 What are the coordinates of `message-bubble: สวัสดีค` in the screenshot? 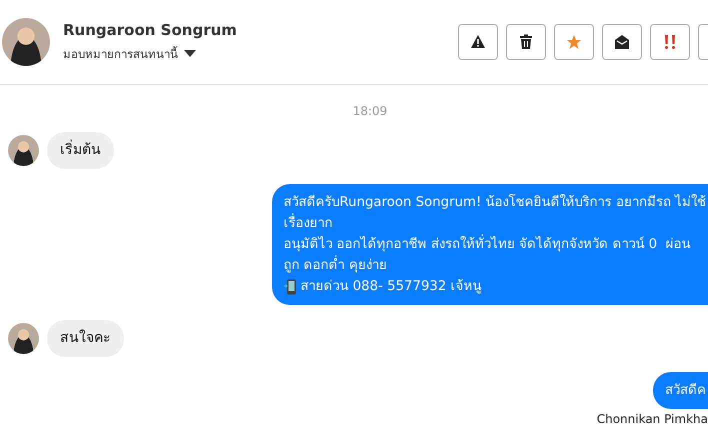 It's located at (680, 390).